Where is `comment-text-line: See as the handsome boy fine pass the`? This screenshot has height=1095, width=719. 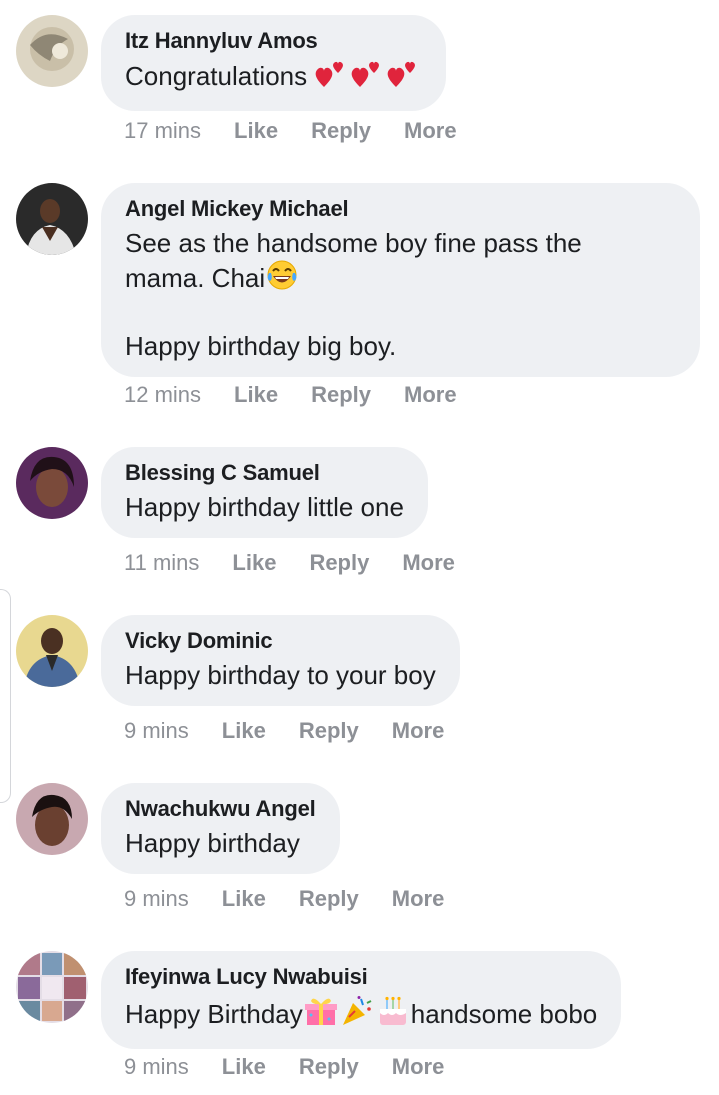 comment-text-line: See as the handsome boy fine pass the is located at coordinates (353, 243).